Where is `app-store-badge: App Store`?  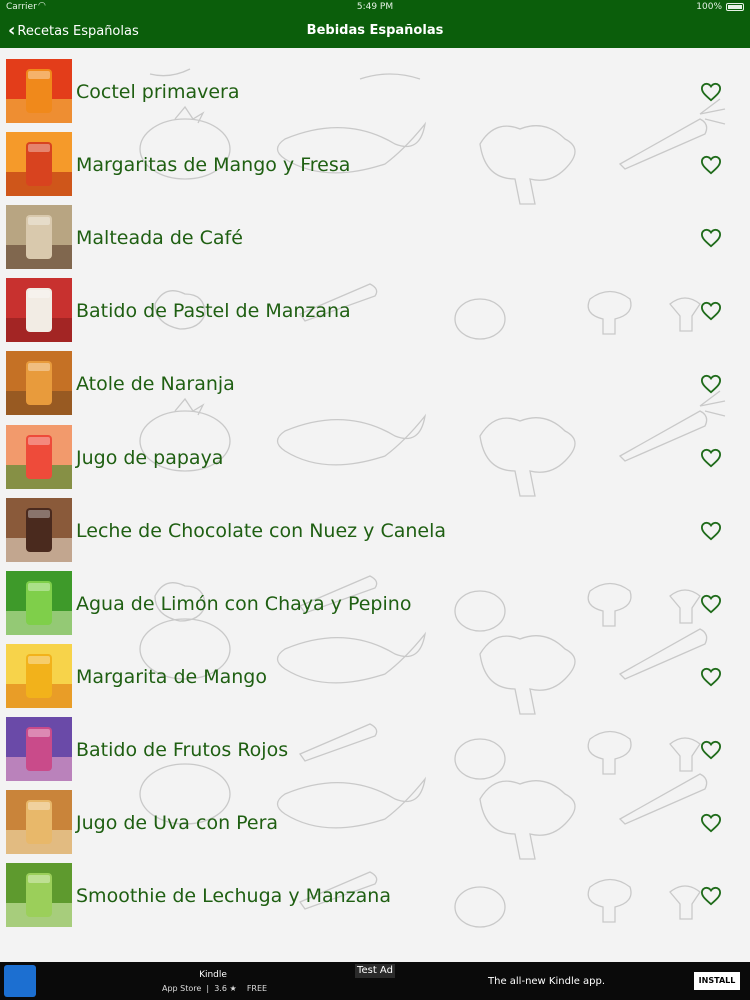 app-store-badge: App Store is located at coordinates (182, 988).